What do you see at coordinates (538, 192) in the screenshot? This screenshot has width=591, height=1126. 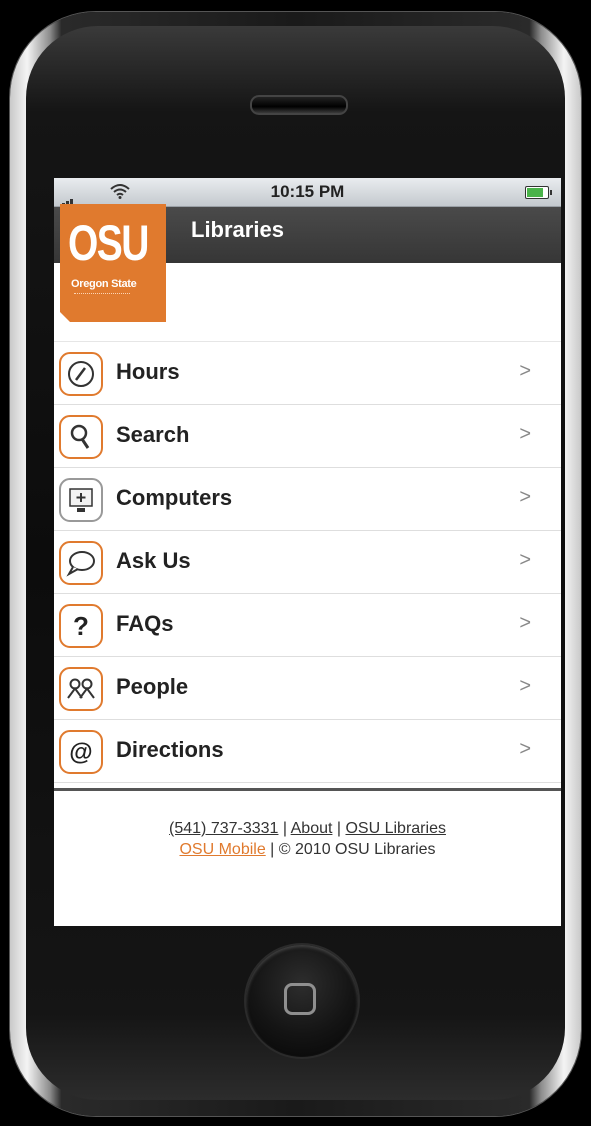 I see `battery-icon` at bounding box center [538, 192].